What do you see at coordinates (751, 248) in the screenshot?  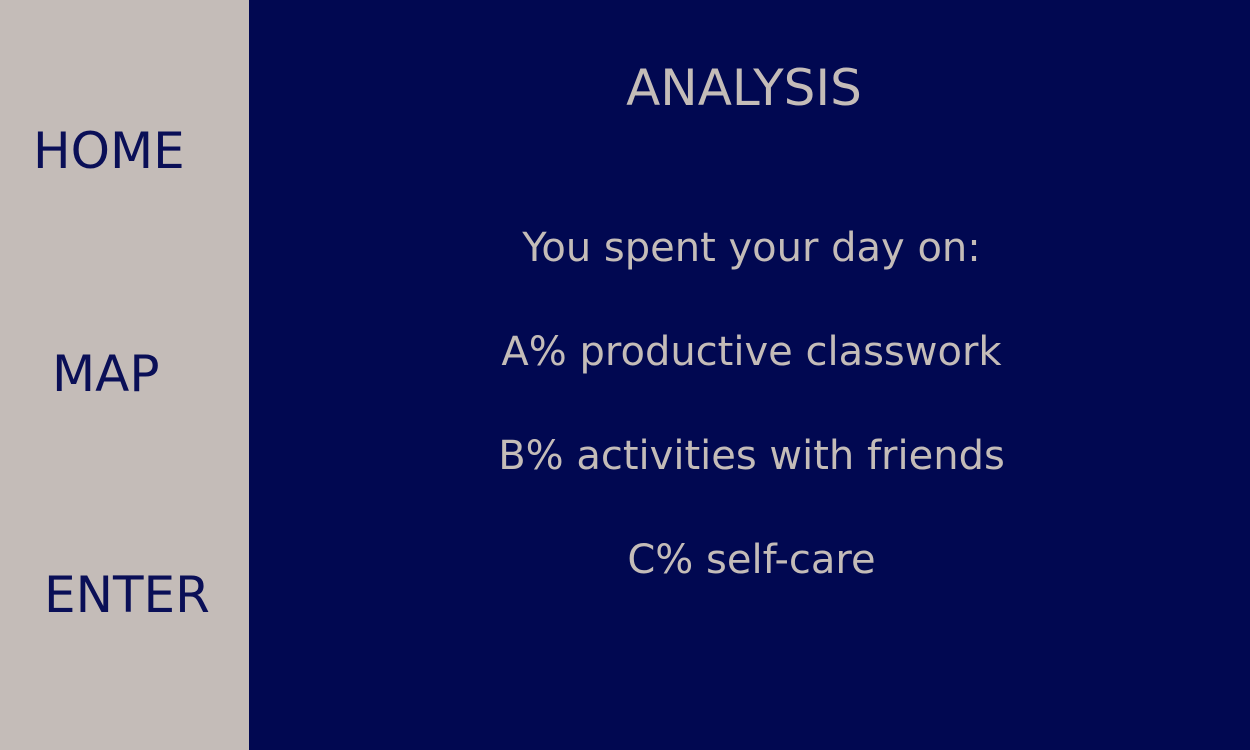 I see `analysis-intro-text: You spent your day on:` at bounding box center [751, 248].